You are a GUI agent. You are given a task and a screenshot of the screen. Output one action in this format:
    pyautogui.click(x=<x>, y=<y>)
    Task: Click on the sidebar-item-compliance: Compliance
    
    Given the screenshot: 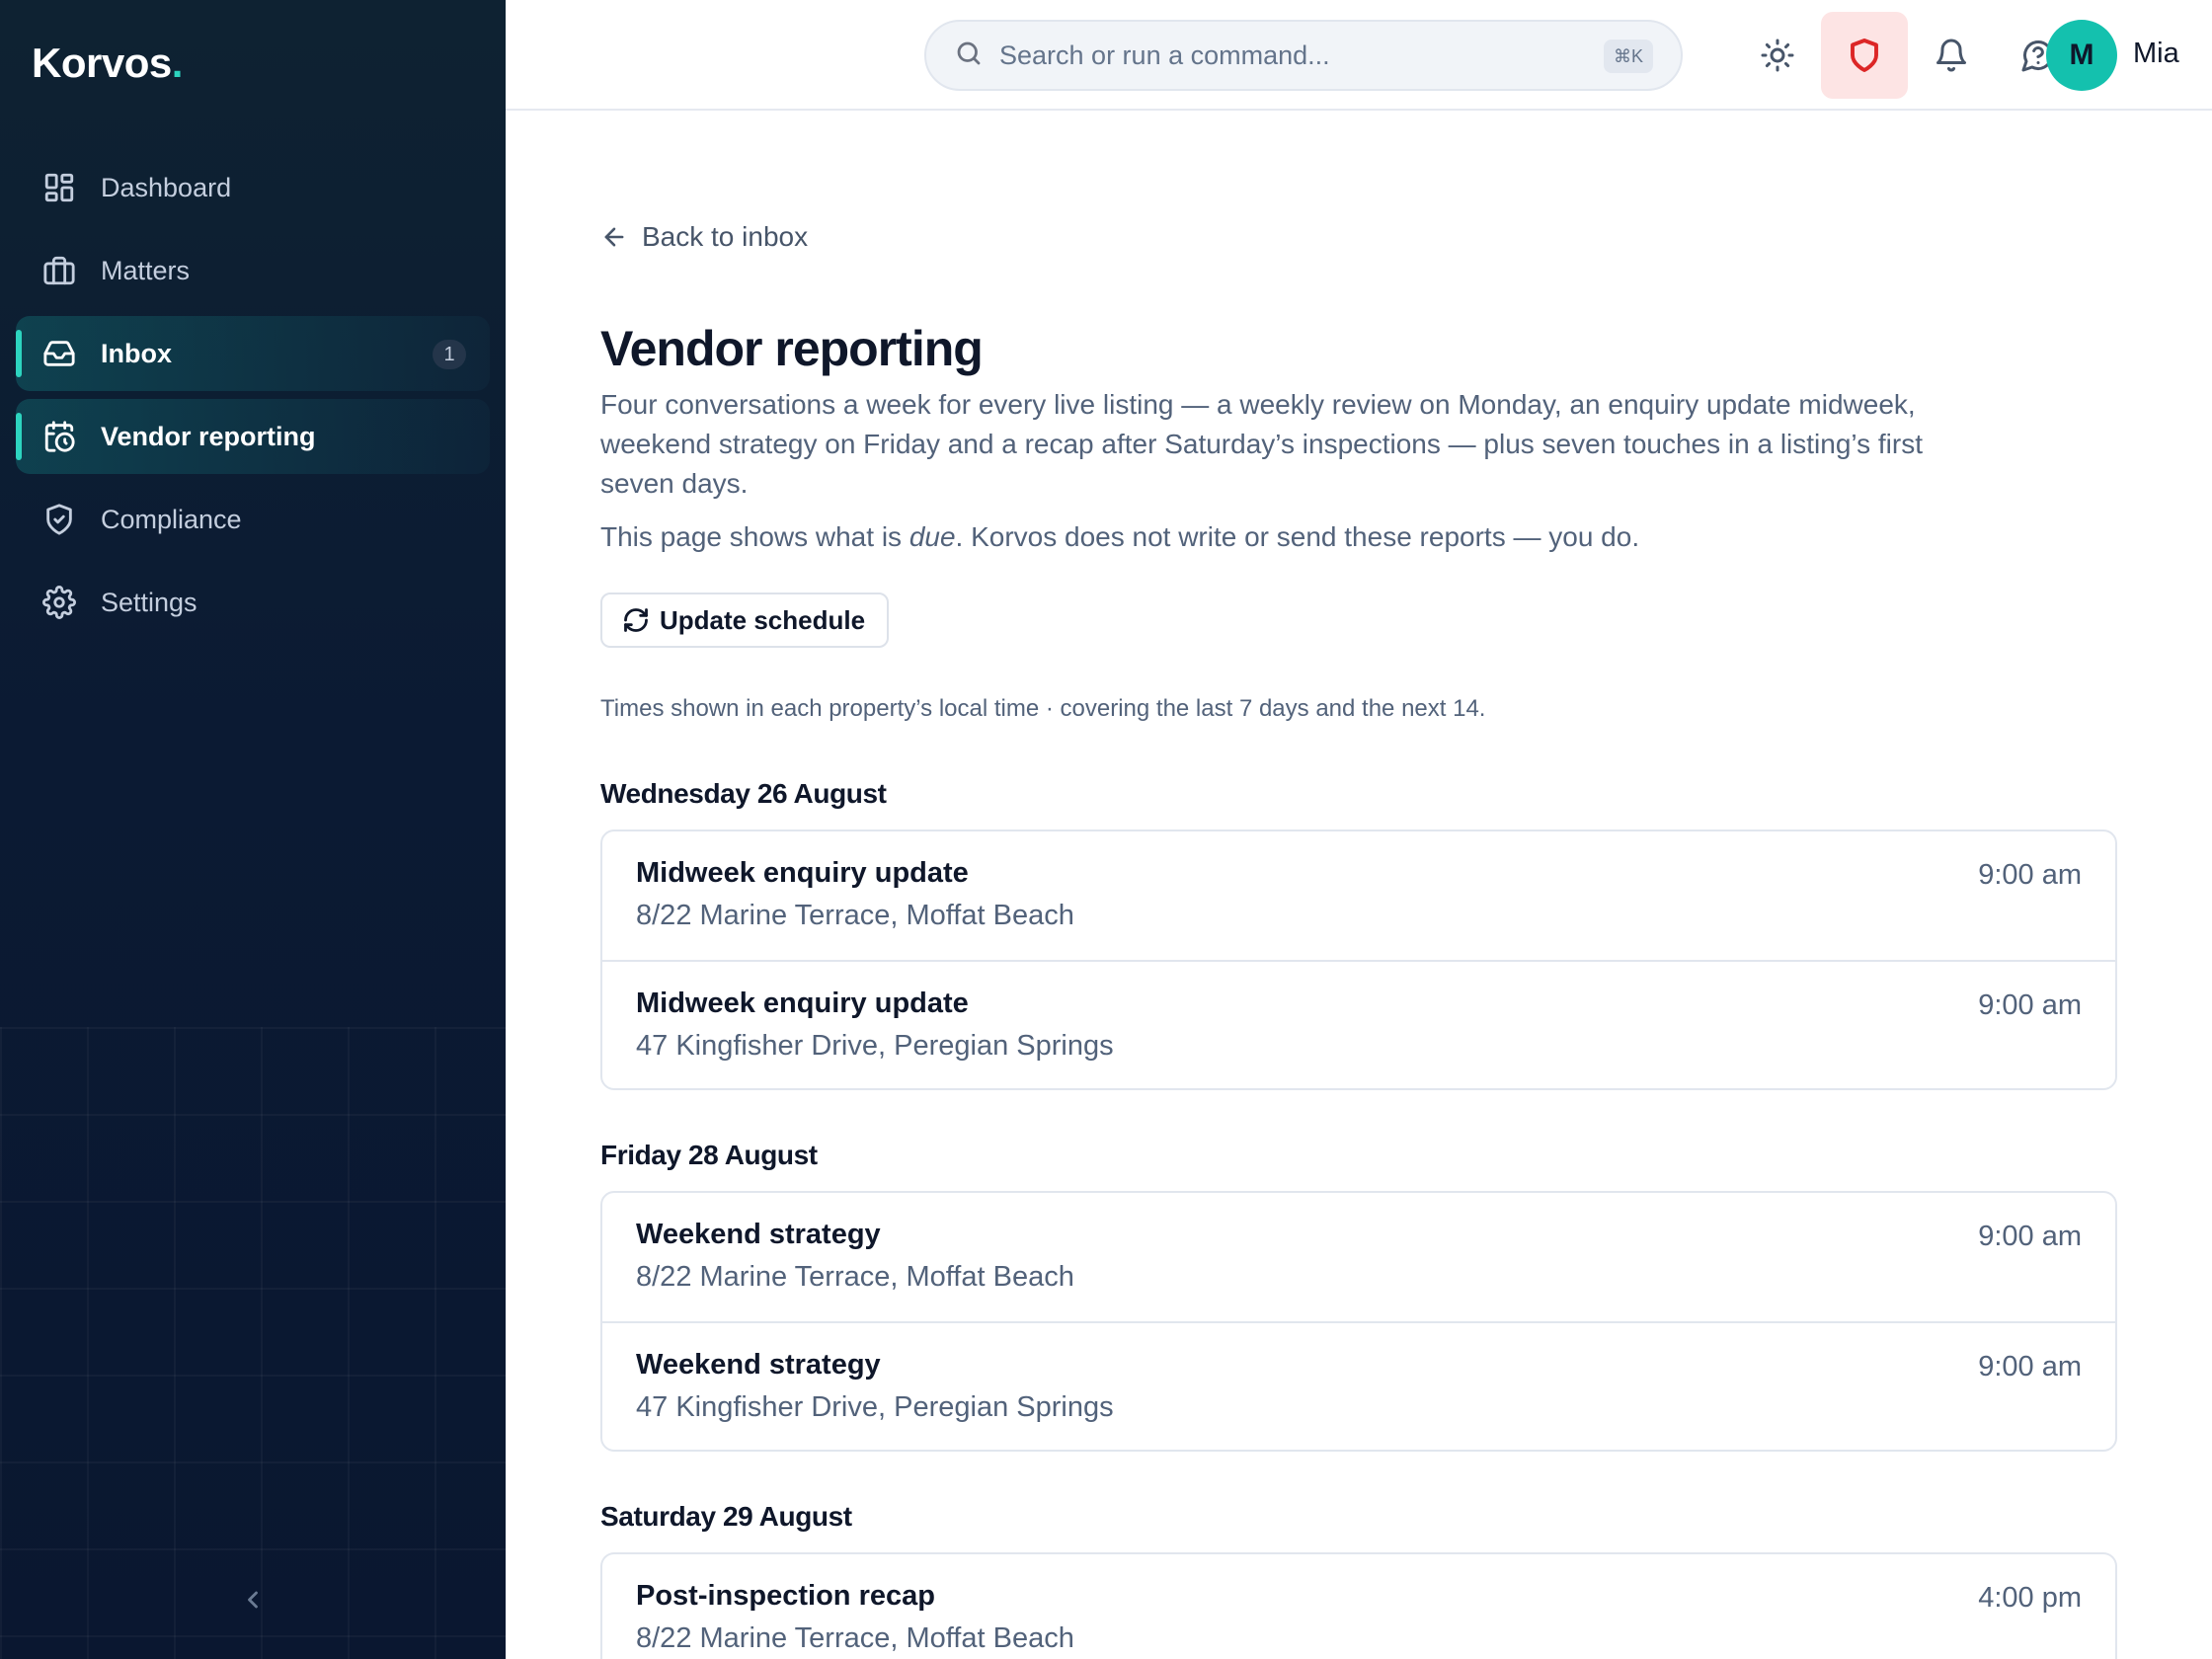 What is the action you would take?
    pyautogui.click(x=253, y=520)
    